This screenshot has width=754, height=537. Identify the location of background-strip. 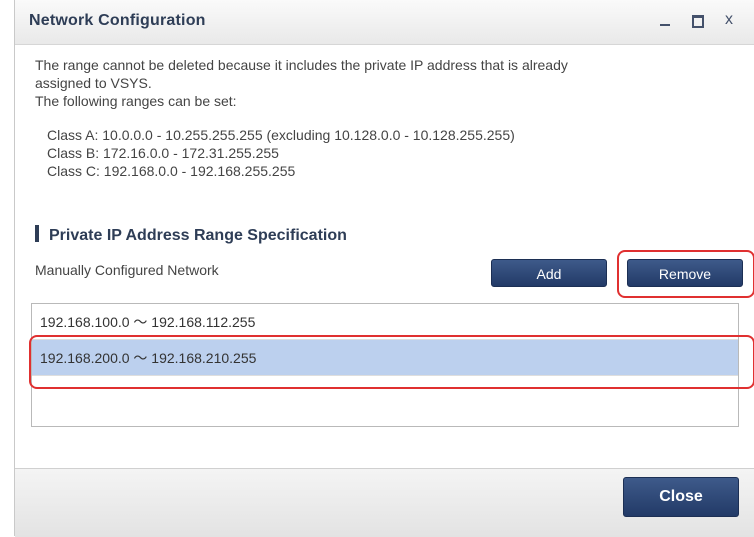
(7, 268).